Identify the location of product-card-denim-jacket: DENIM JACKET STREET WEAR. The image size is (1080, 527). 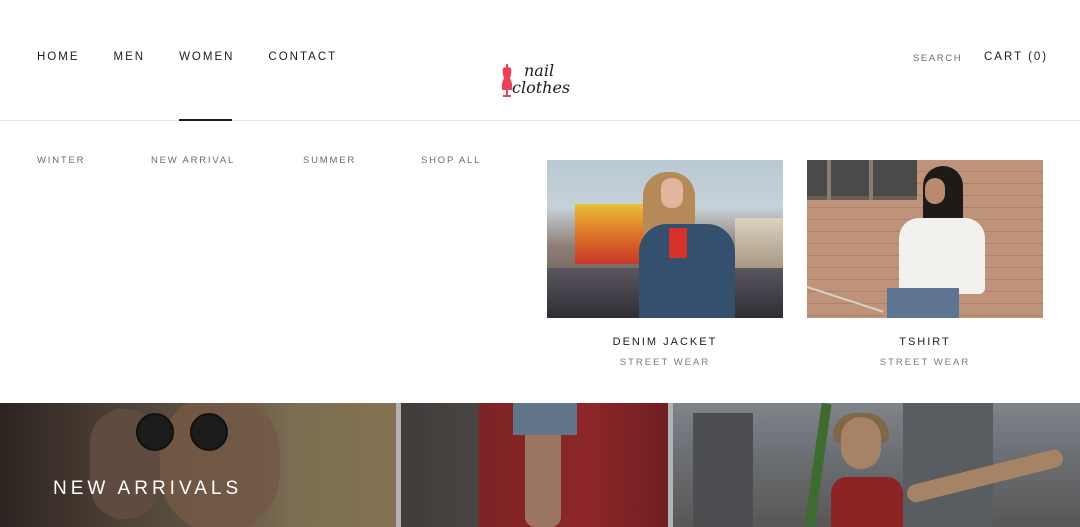
(665, 264).